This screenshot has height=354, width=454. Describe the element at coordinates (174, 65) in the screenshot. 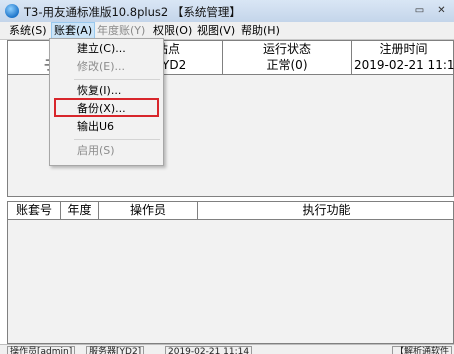

I see `row-cell-site: YD2` at that location.